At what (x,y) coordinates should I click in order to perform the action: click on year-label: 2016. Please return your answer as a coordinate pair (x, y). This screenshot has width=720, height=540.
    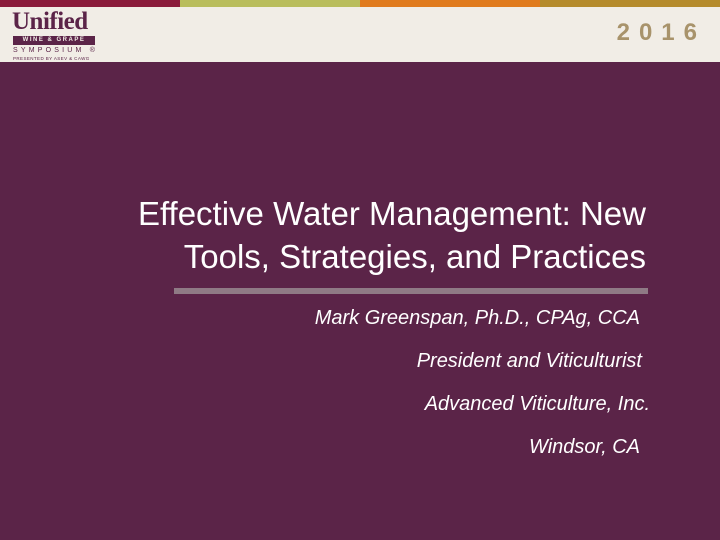
    Looking at the image, I should click on (661, 32).